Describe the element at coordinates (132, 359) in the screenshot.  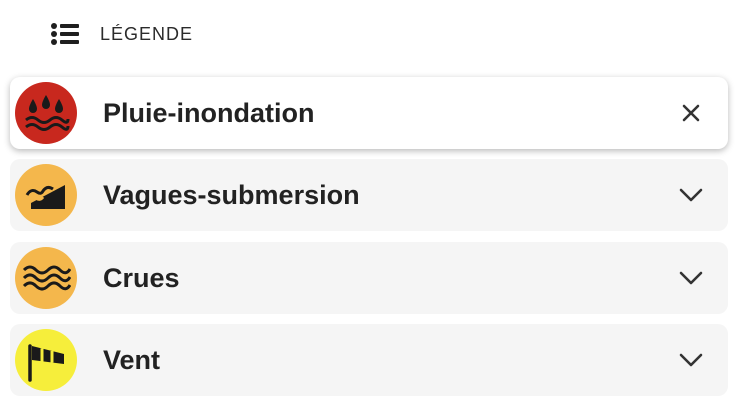
I see `legend-item-label: Vent` at that location.